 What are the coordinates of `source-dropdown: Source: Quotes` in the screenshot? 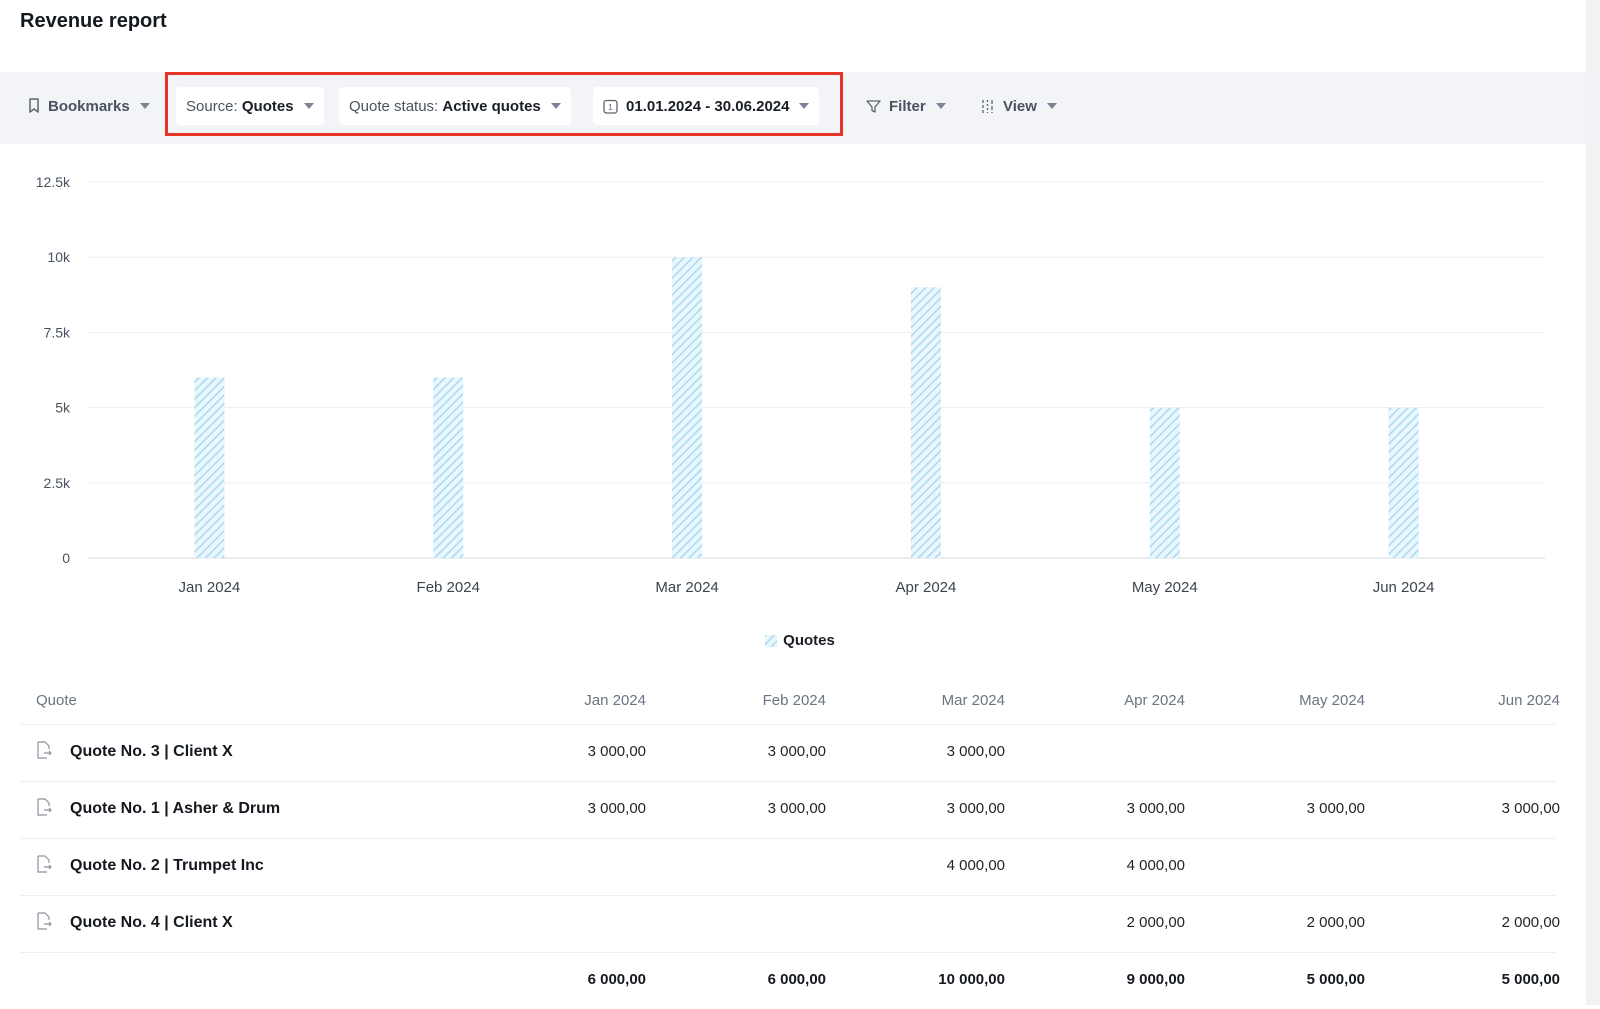 It's located at (250, 106).